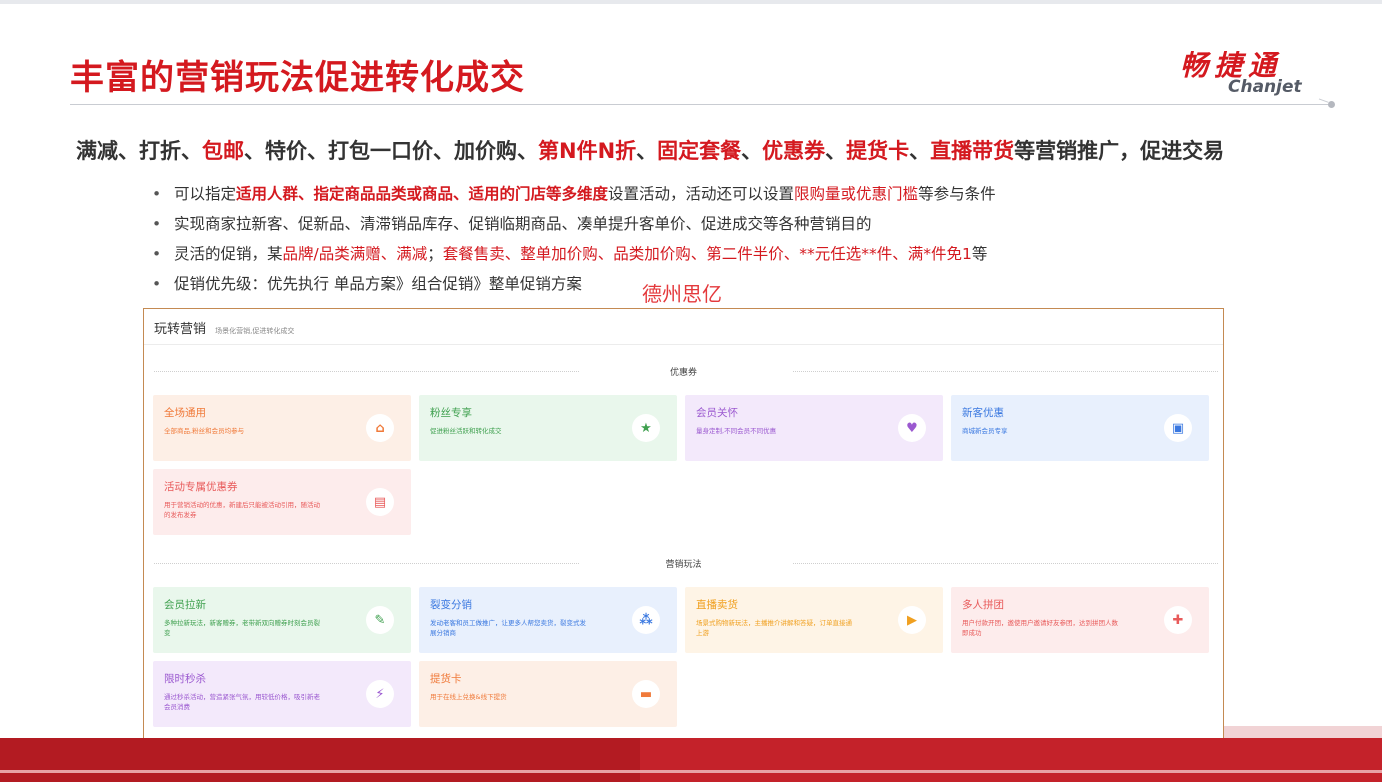 Image resolution: width=1382 pixels, height=782 pixels. Describe the element at coordinates (794, 151) in the screenshot. I see `headline-segment: 优惠券` at that location.